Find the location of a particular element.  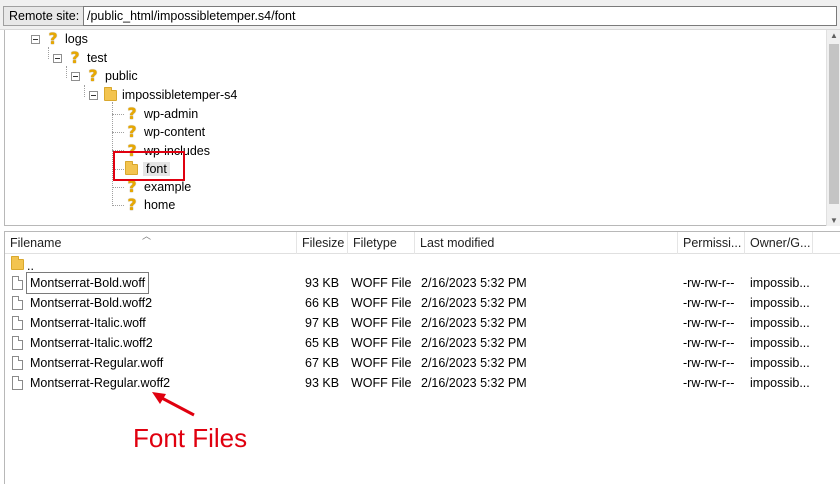

parent-directory-row: .. is located at coordinates (422, 264).